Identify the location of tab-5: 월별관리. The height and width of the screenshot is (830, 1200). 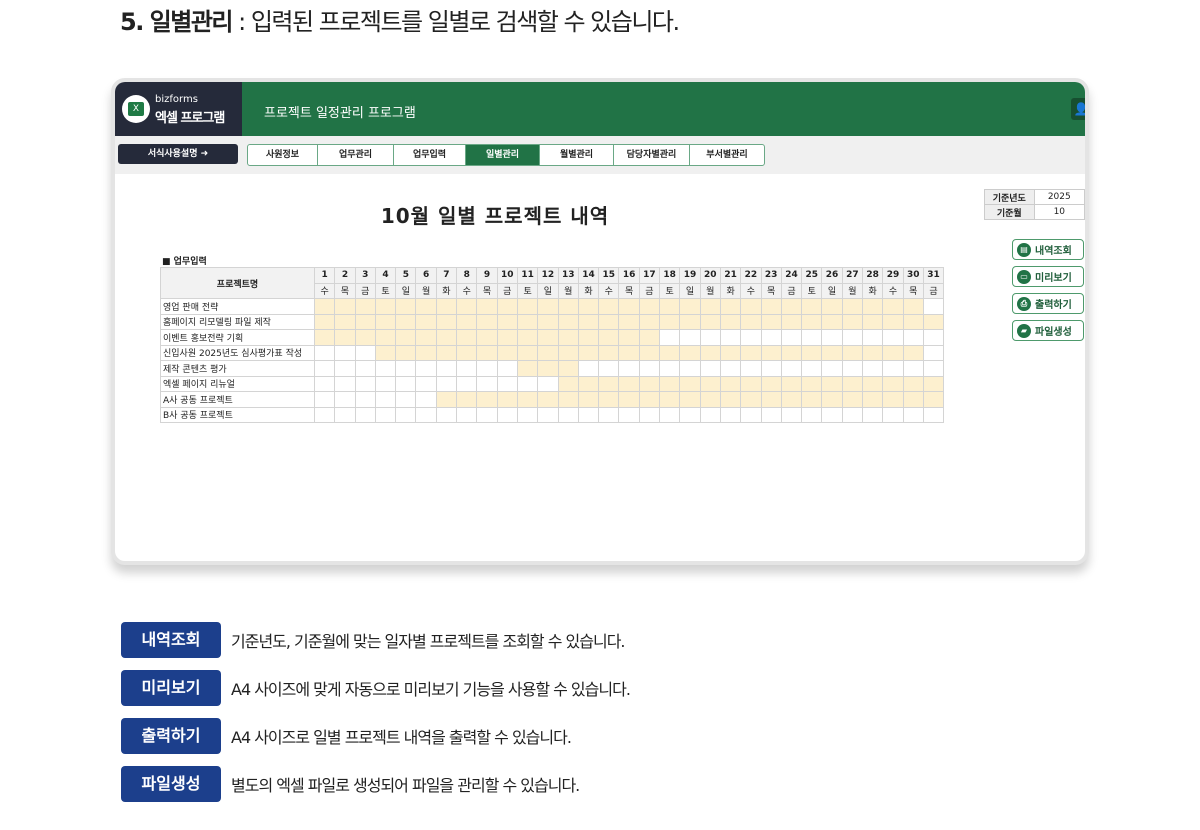
(577, 155).